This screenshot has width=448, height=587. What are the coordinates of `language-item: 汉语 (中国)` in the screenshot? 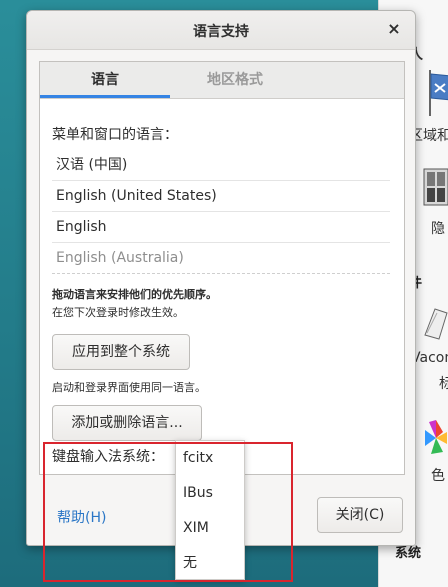 It's located at (221, 165).